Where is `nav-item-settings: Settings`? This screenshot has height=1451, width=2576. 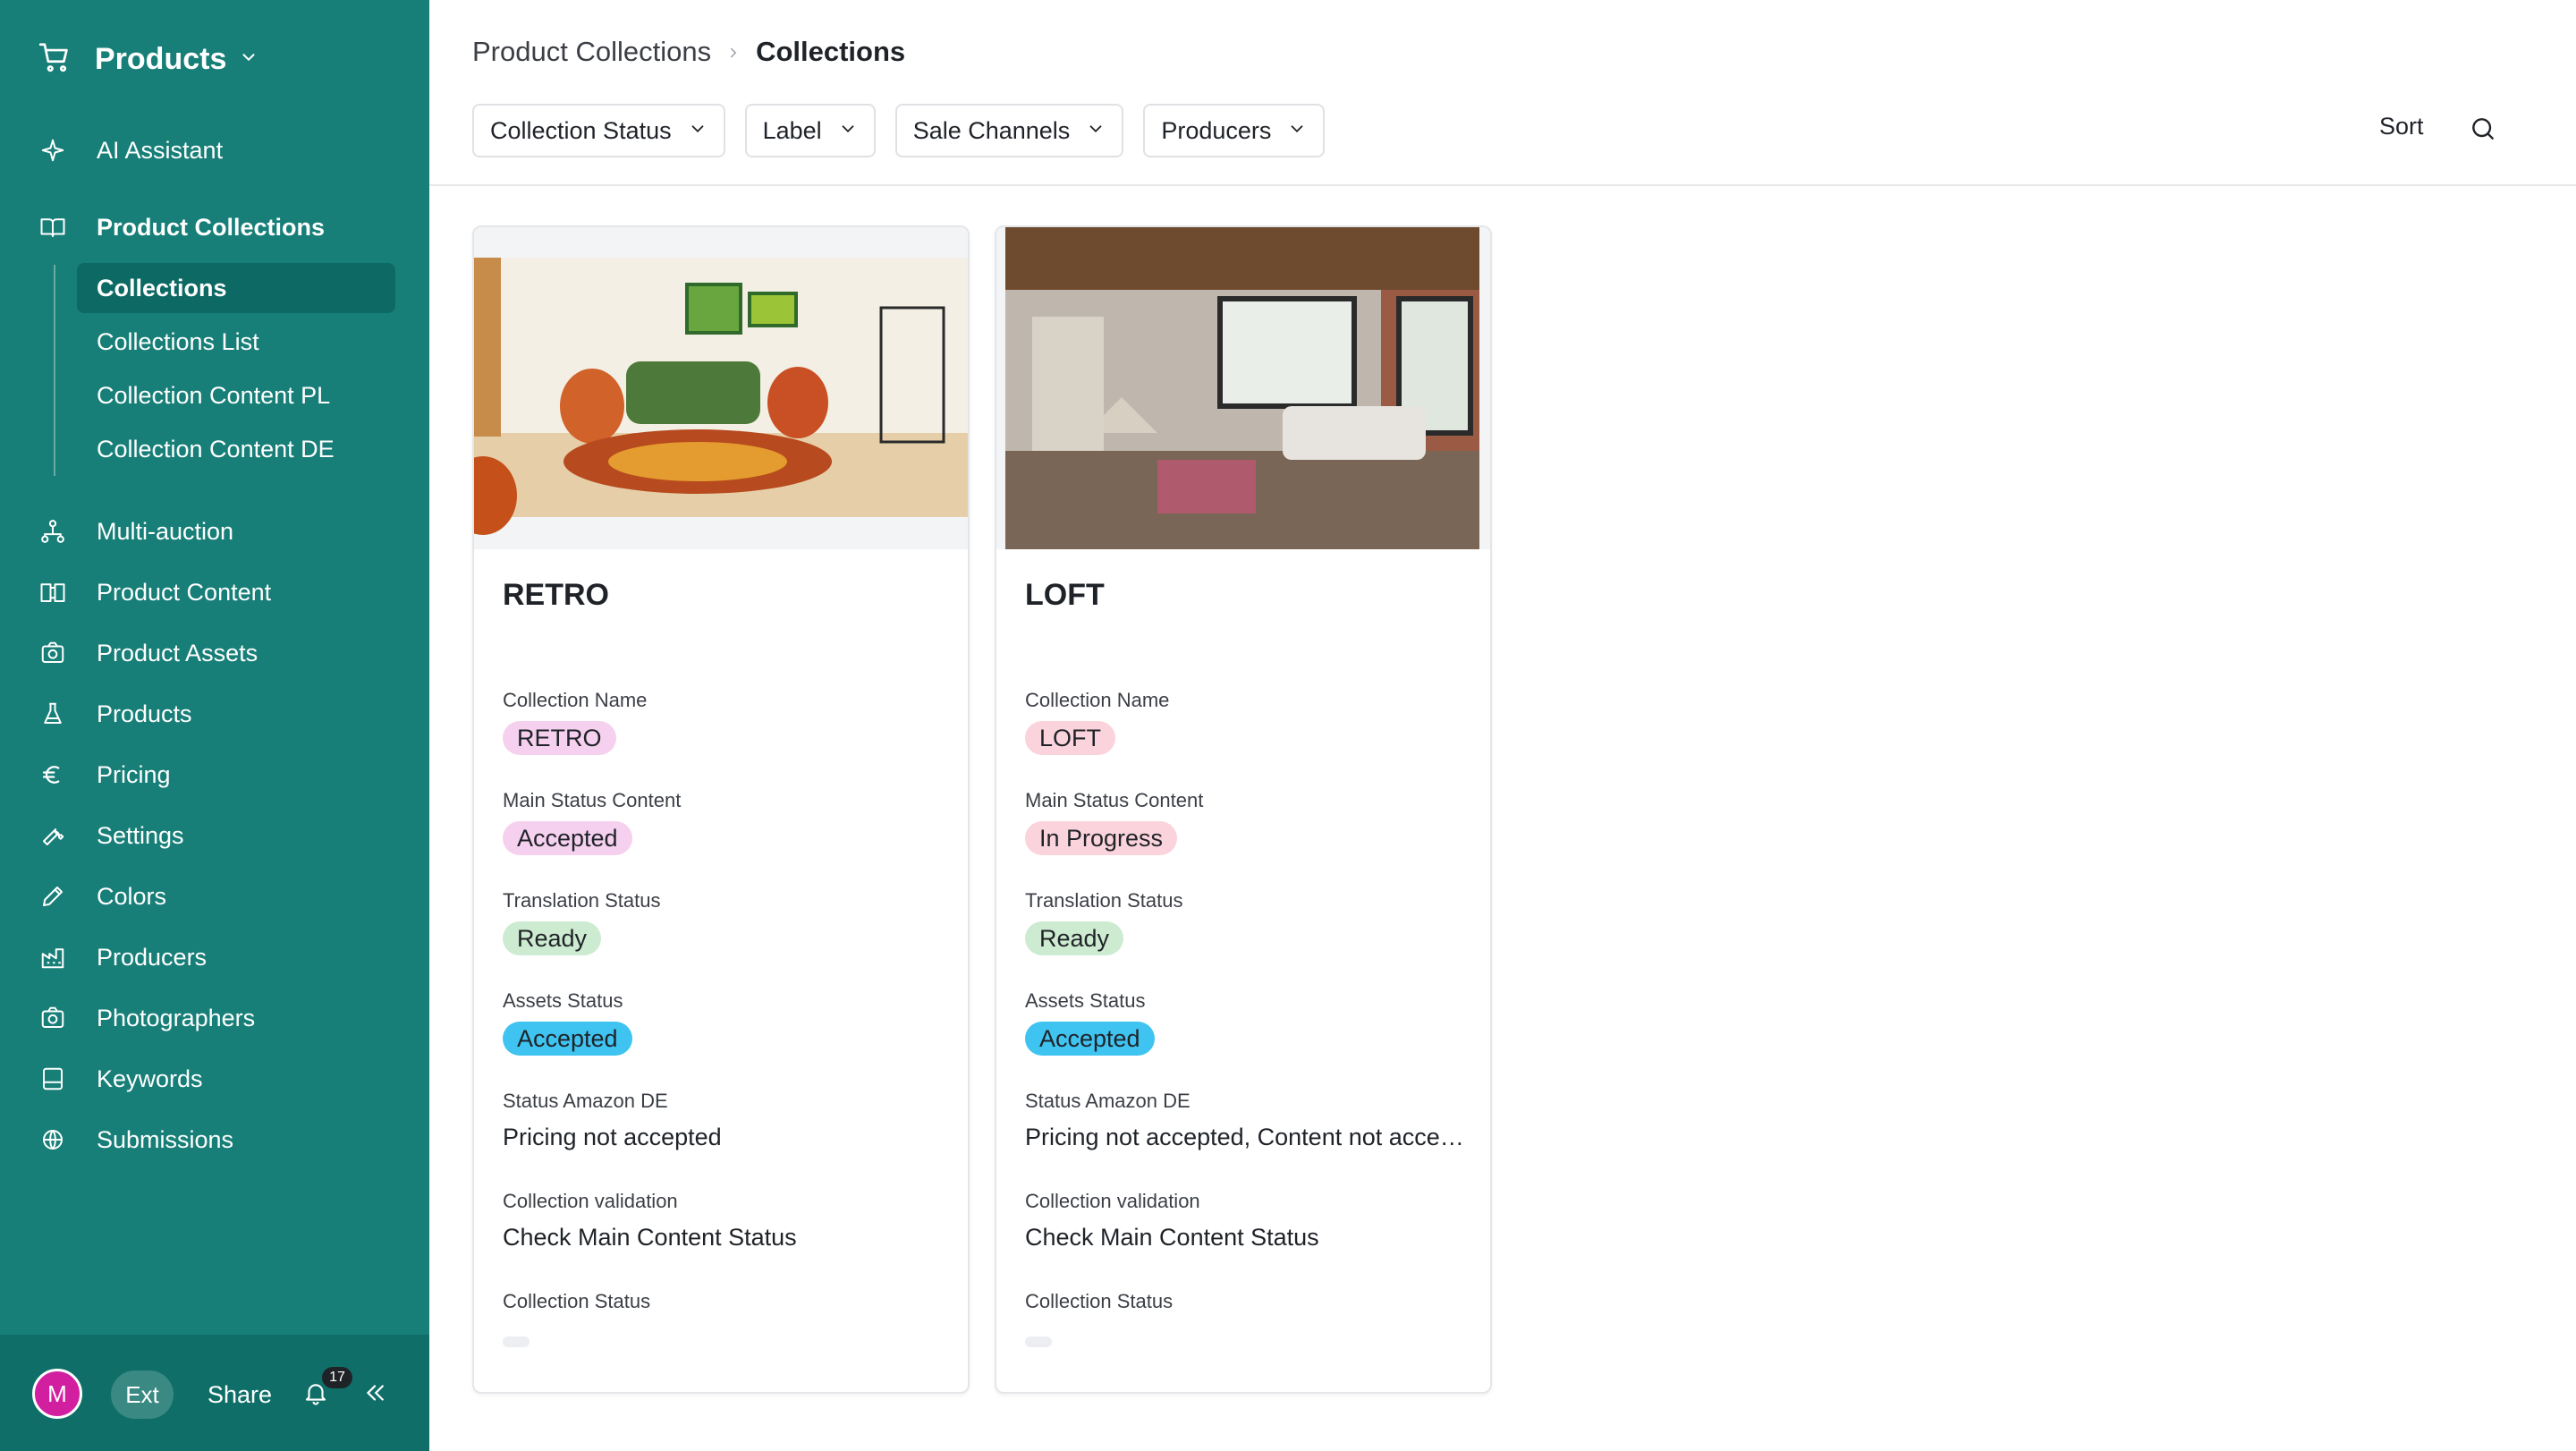 nav-item-settings: Settings is located at coordinates (216, 836).